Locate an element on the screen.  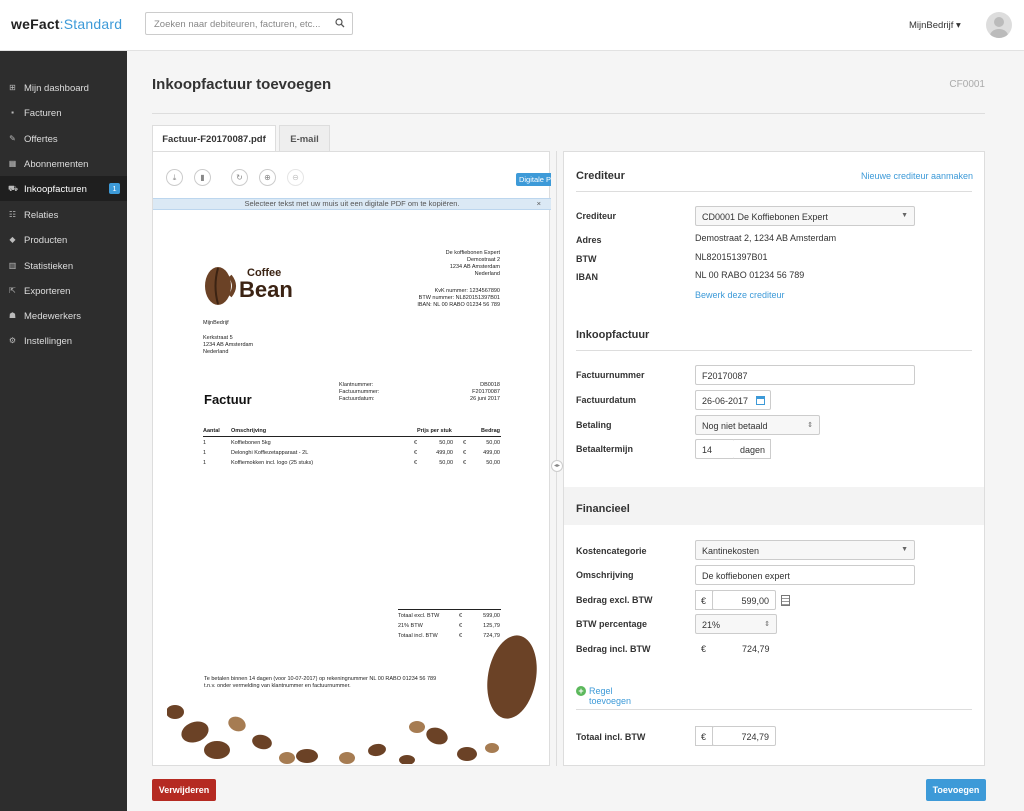
avatar is located at coordinates (999, 25).